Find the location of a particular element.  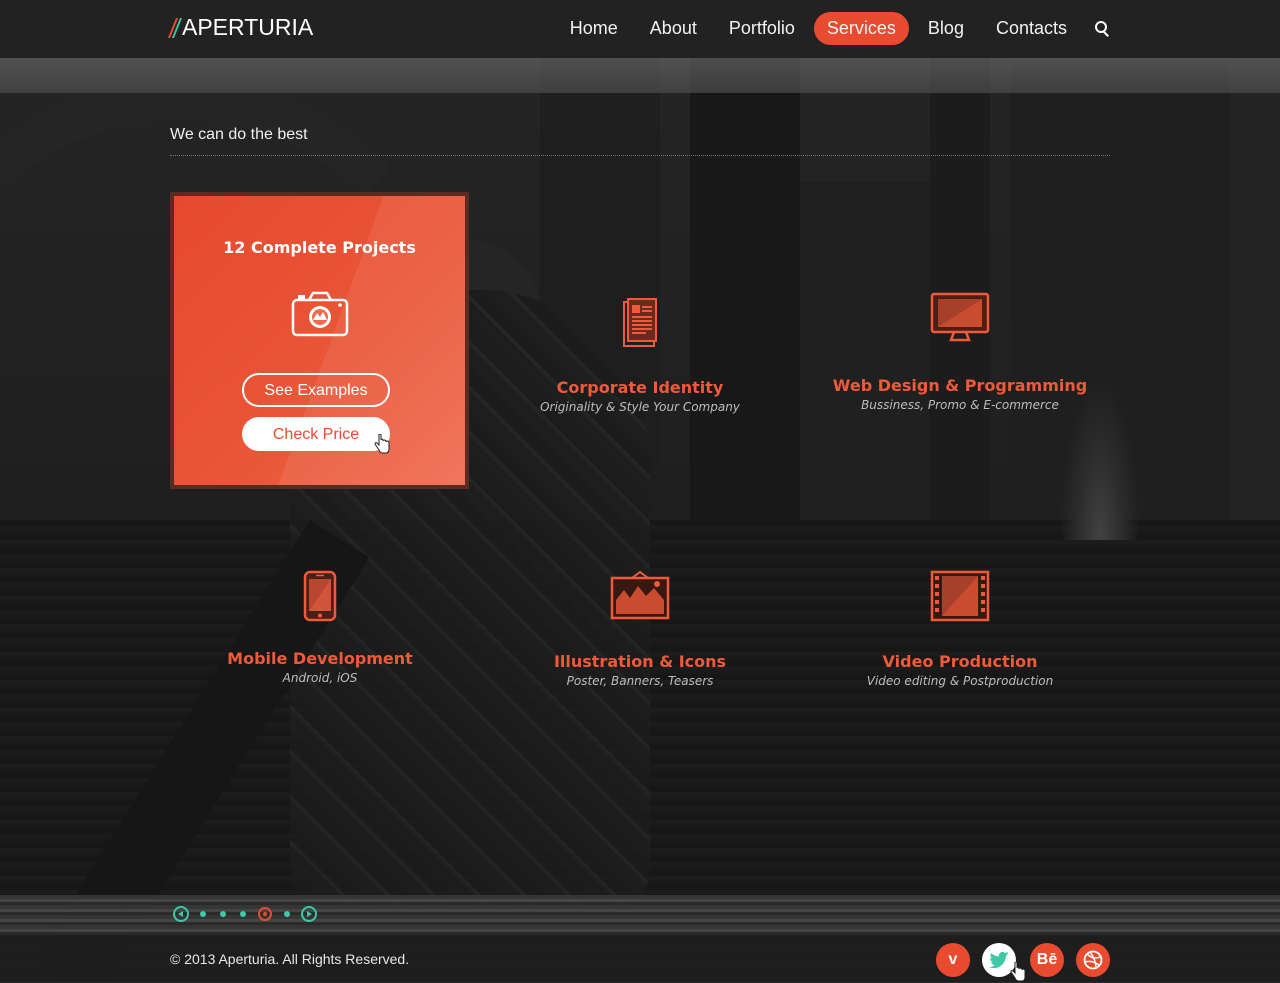

document-icon is located at coordinates (640, 322).